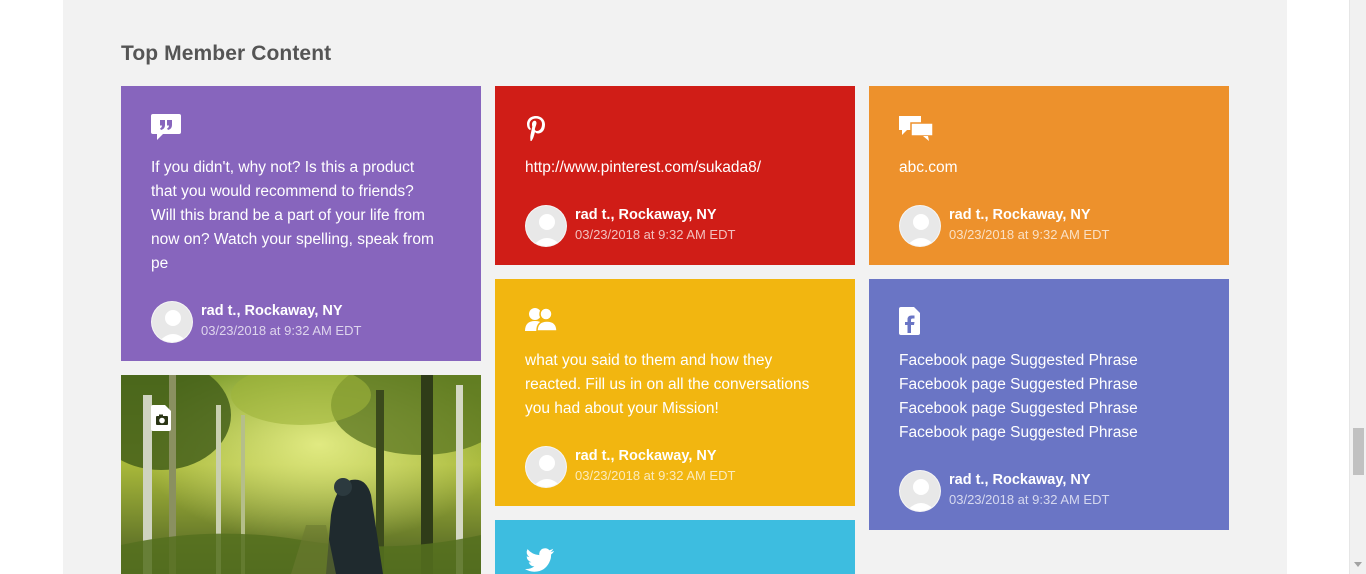 Image resolution: width=1366 pixels, height=574 pixels. Describe the element at coordinates (675, 547) in the screenshot. I see `content-card-twitter` at that location.